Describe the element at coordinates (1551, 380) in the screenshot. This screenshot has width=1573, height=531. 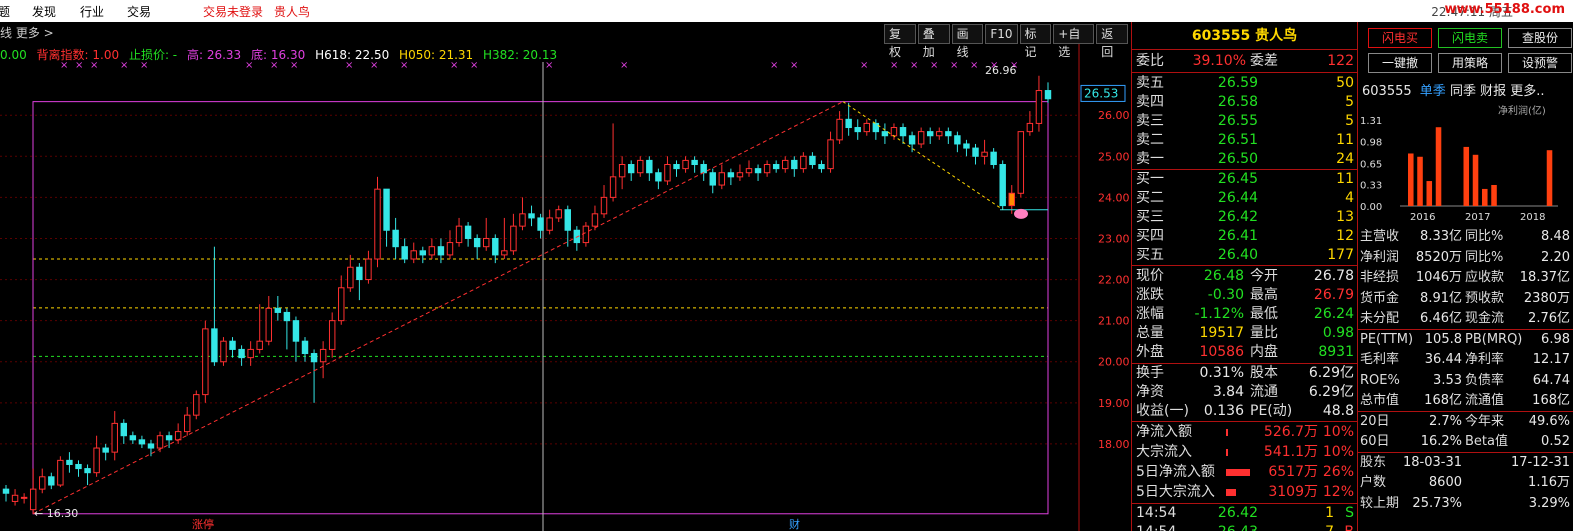
I see `fund-value-2: 64.74` at that location.